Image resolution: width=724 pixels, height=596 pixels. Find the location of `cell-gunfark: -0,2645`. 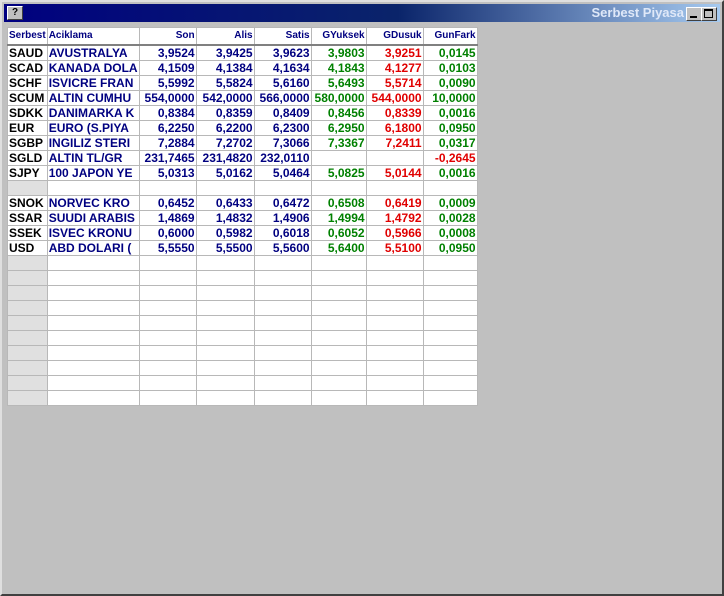

cell-gunfark: -0,2645 is located at coordinates (450, 158).